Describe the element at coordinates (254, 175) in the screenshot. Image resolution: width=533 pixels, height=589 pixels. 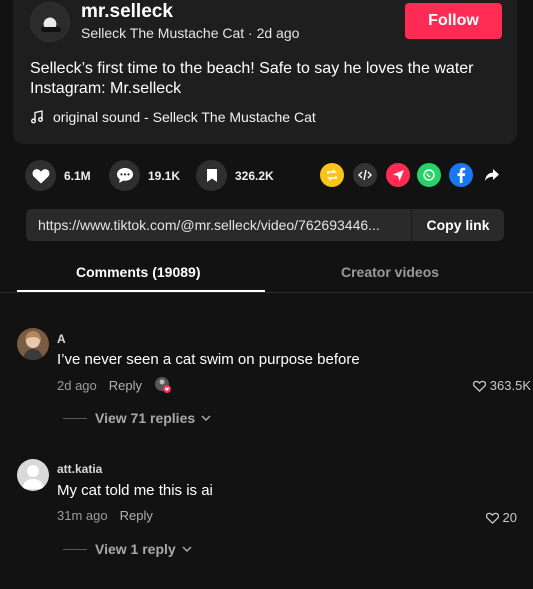
I see `save-count: 326.2K` at that location.